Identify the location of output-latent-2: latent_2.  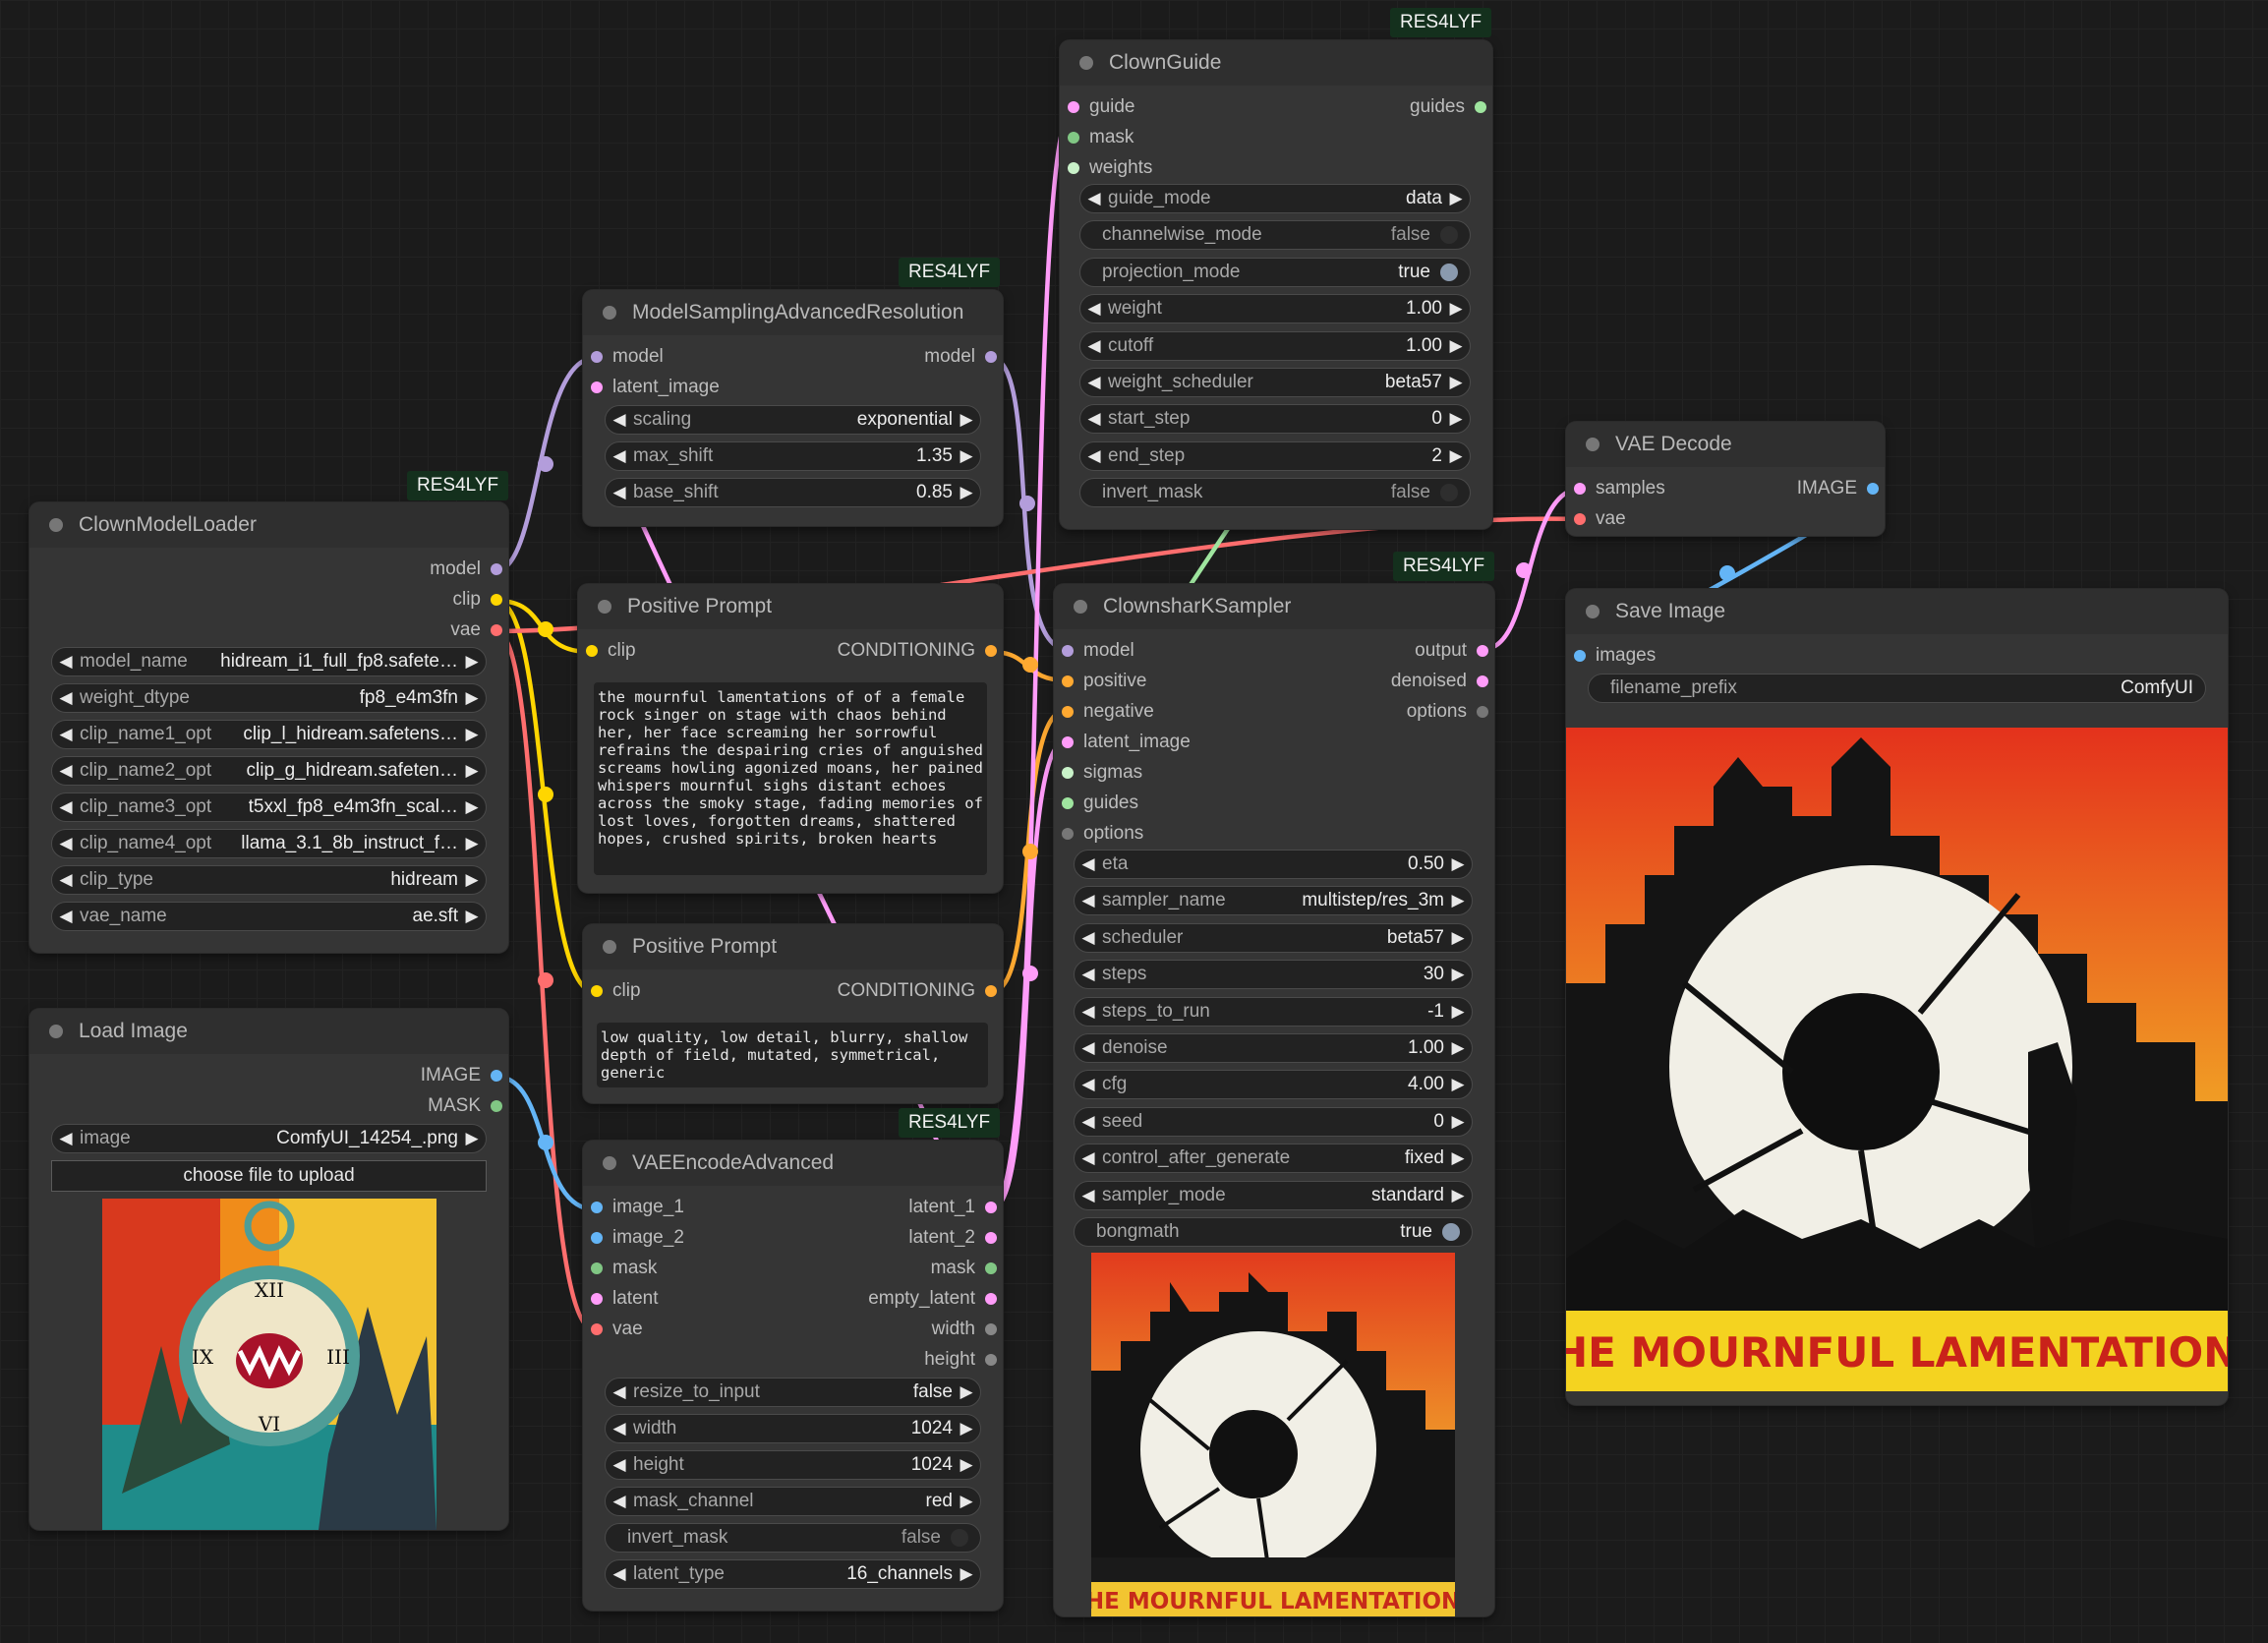
(952, 1238).